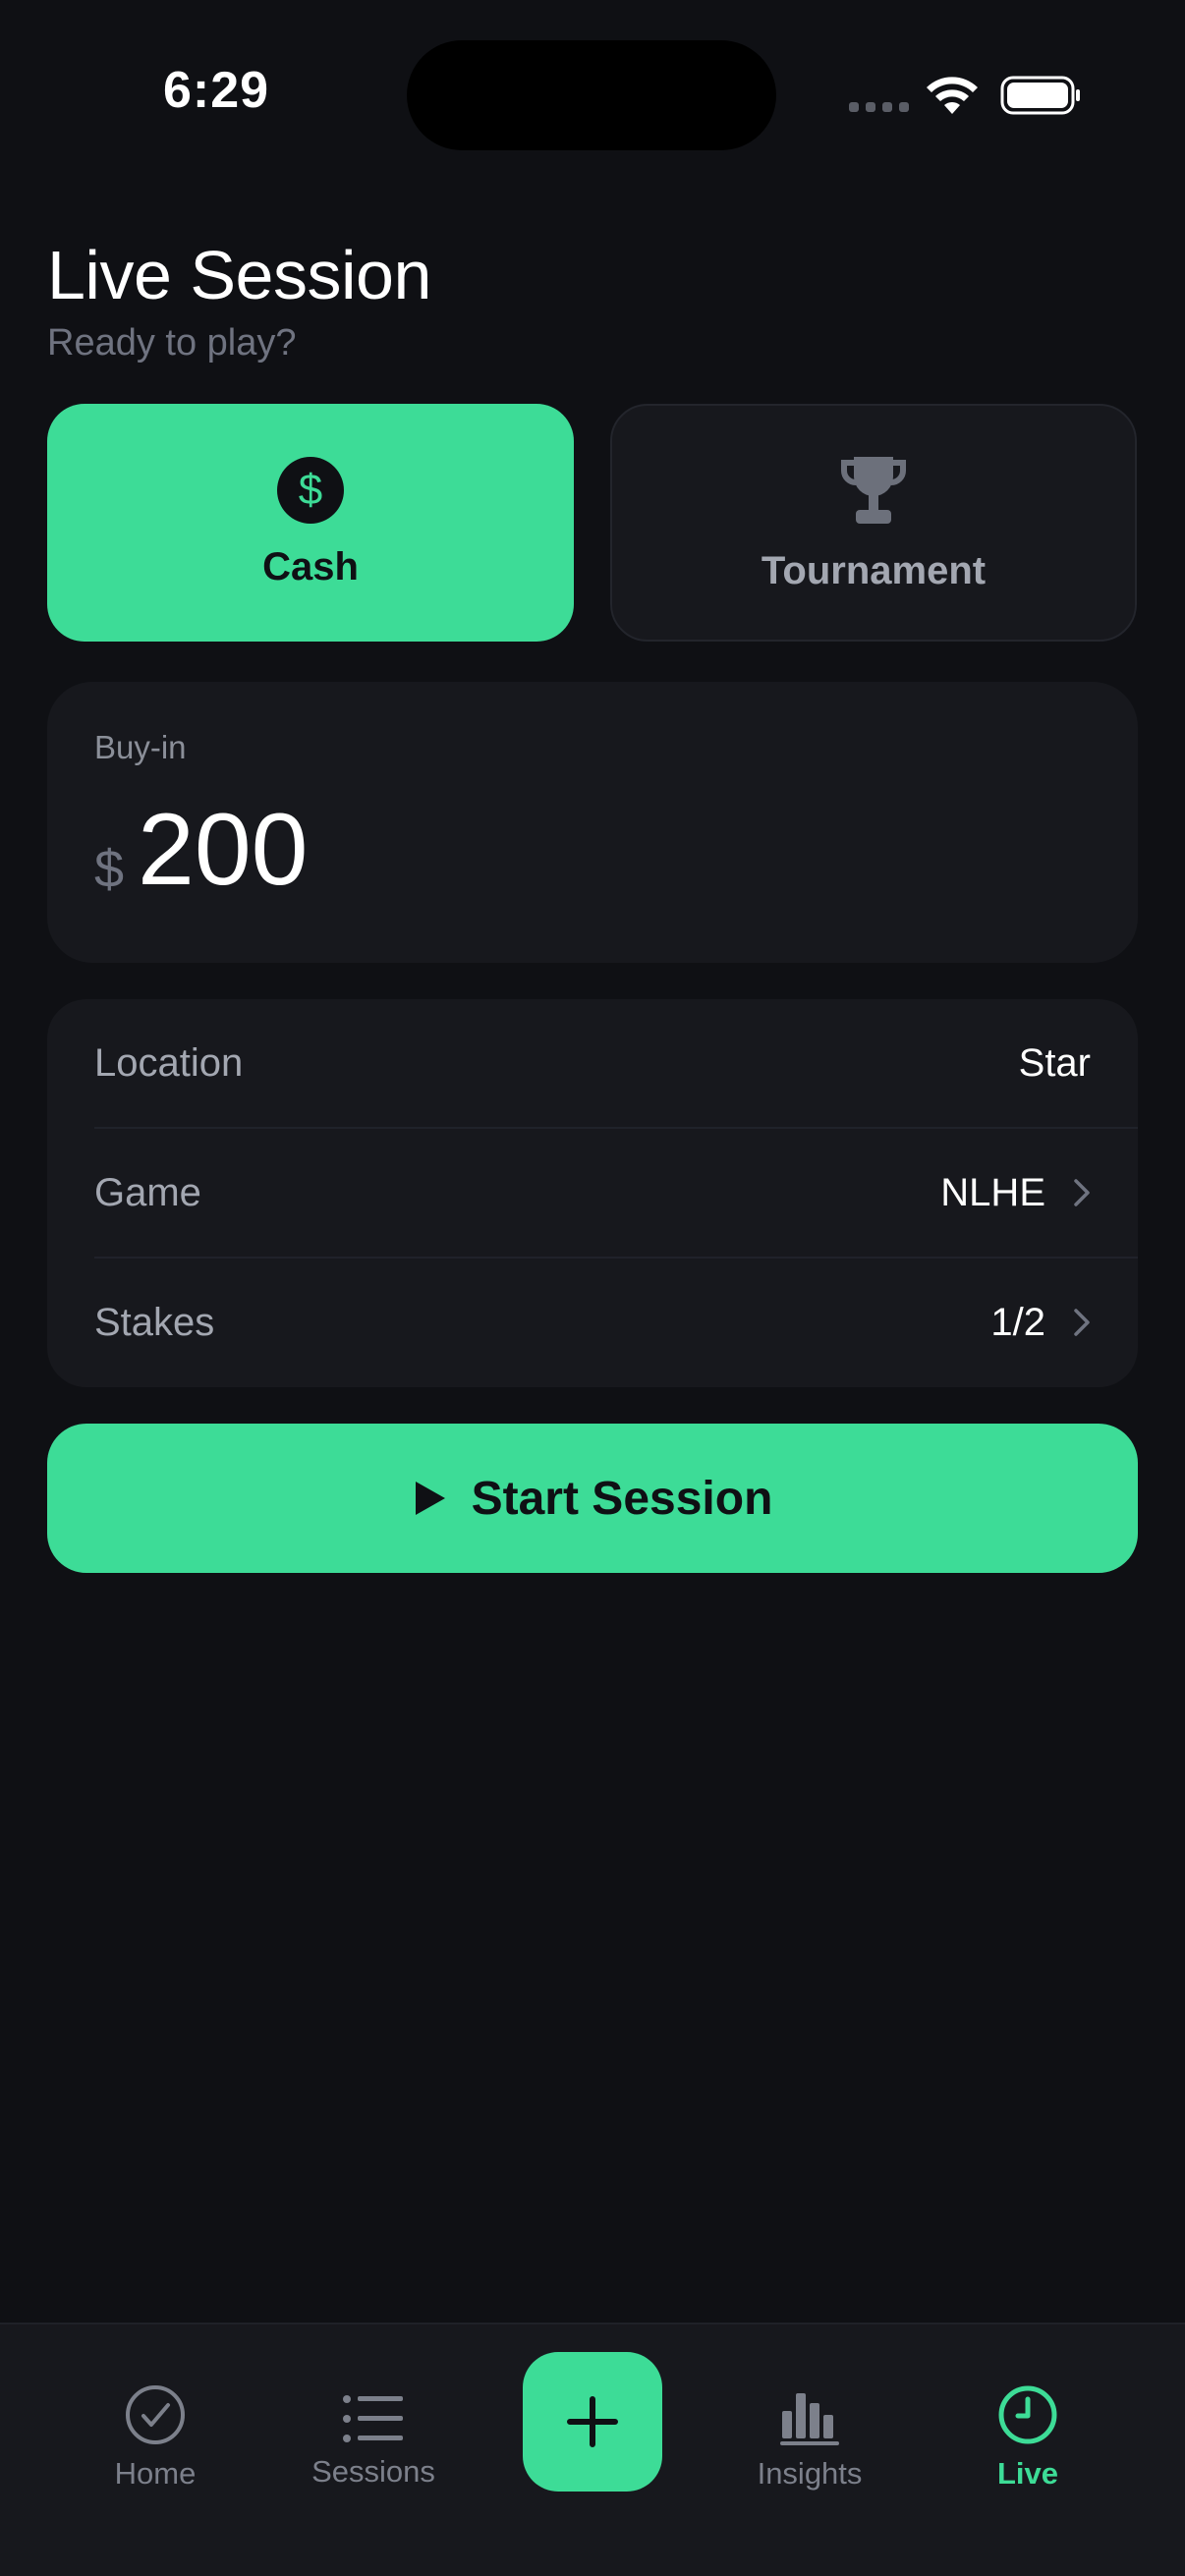 Image resolution: width=1185 pixels, height=2576 pixels. What do you see at coordinates (110, 869) in the screenshot?
I see `buyin-currency: $` at bounding box center [110, 869].